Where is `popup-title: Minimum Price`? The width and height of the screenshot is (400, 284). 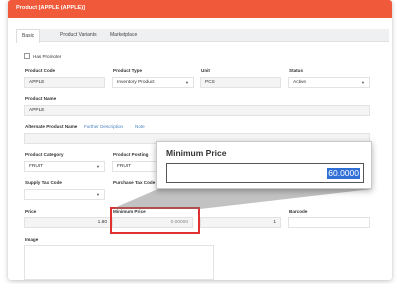 popup-title: Minimum Price is located at coordinates (196, 153).